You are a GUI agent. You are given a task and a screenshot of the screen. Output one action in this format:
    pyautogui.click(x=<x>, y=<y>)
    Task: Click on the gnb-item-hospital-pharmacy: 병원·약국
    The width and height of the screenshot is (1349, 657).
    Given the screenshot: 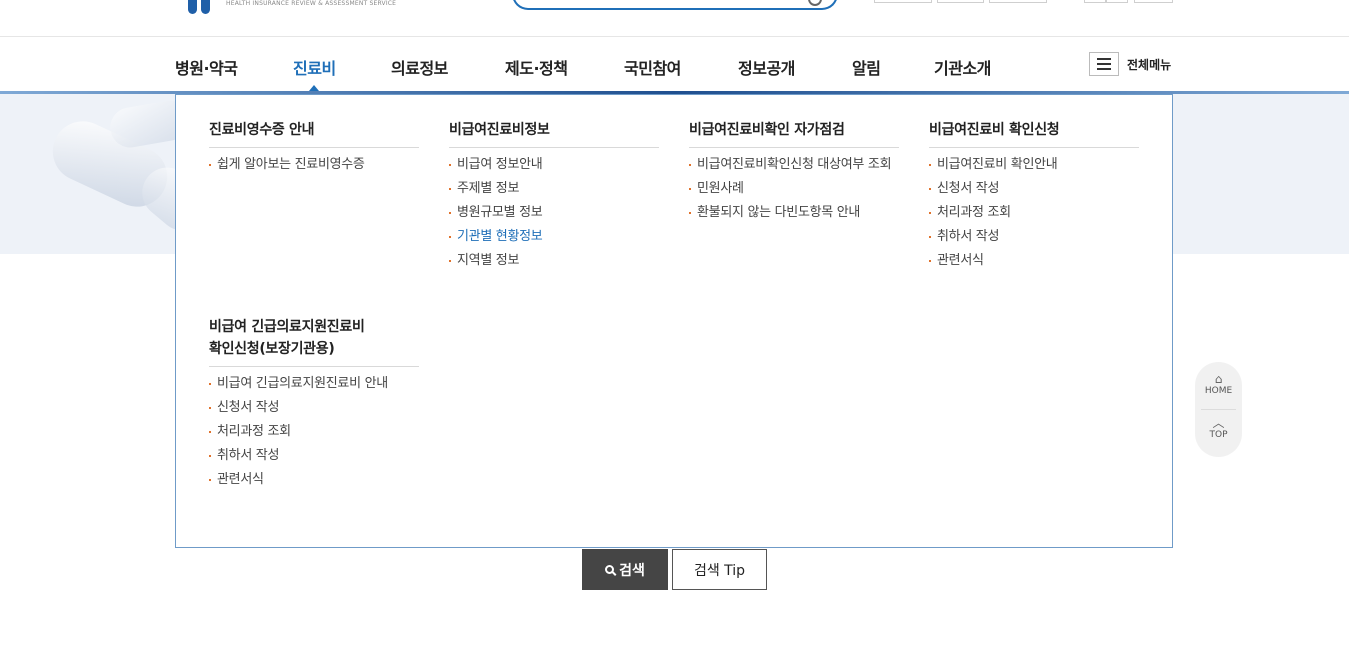 What is the action you would take?
    pyautogui.click(x=206, y=67)
    